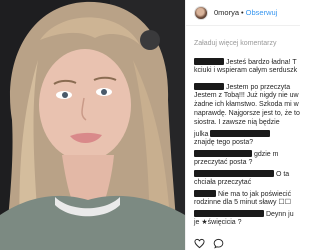 Image resolution: width=320 pixels, height=250 pixels. What do you see at coordinates (218, 222) in the screenshot?
I see `comment-text: je ★święcicia ?` at bounding box center [218, 222].